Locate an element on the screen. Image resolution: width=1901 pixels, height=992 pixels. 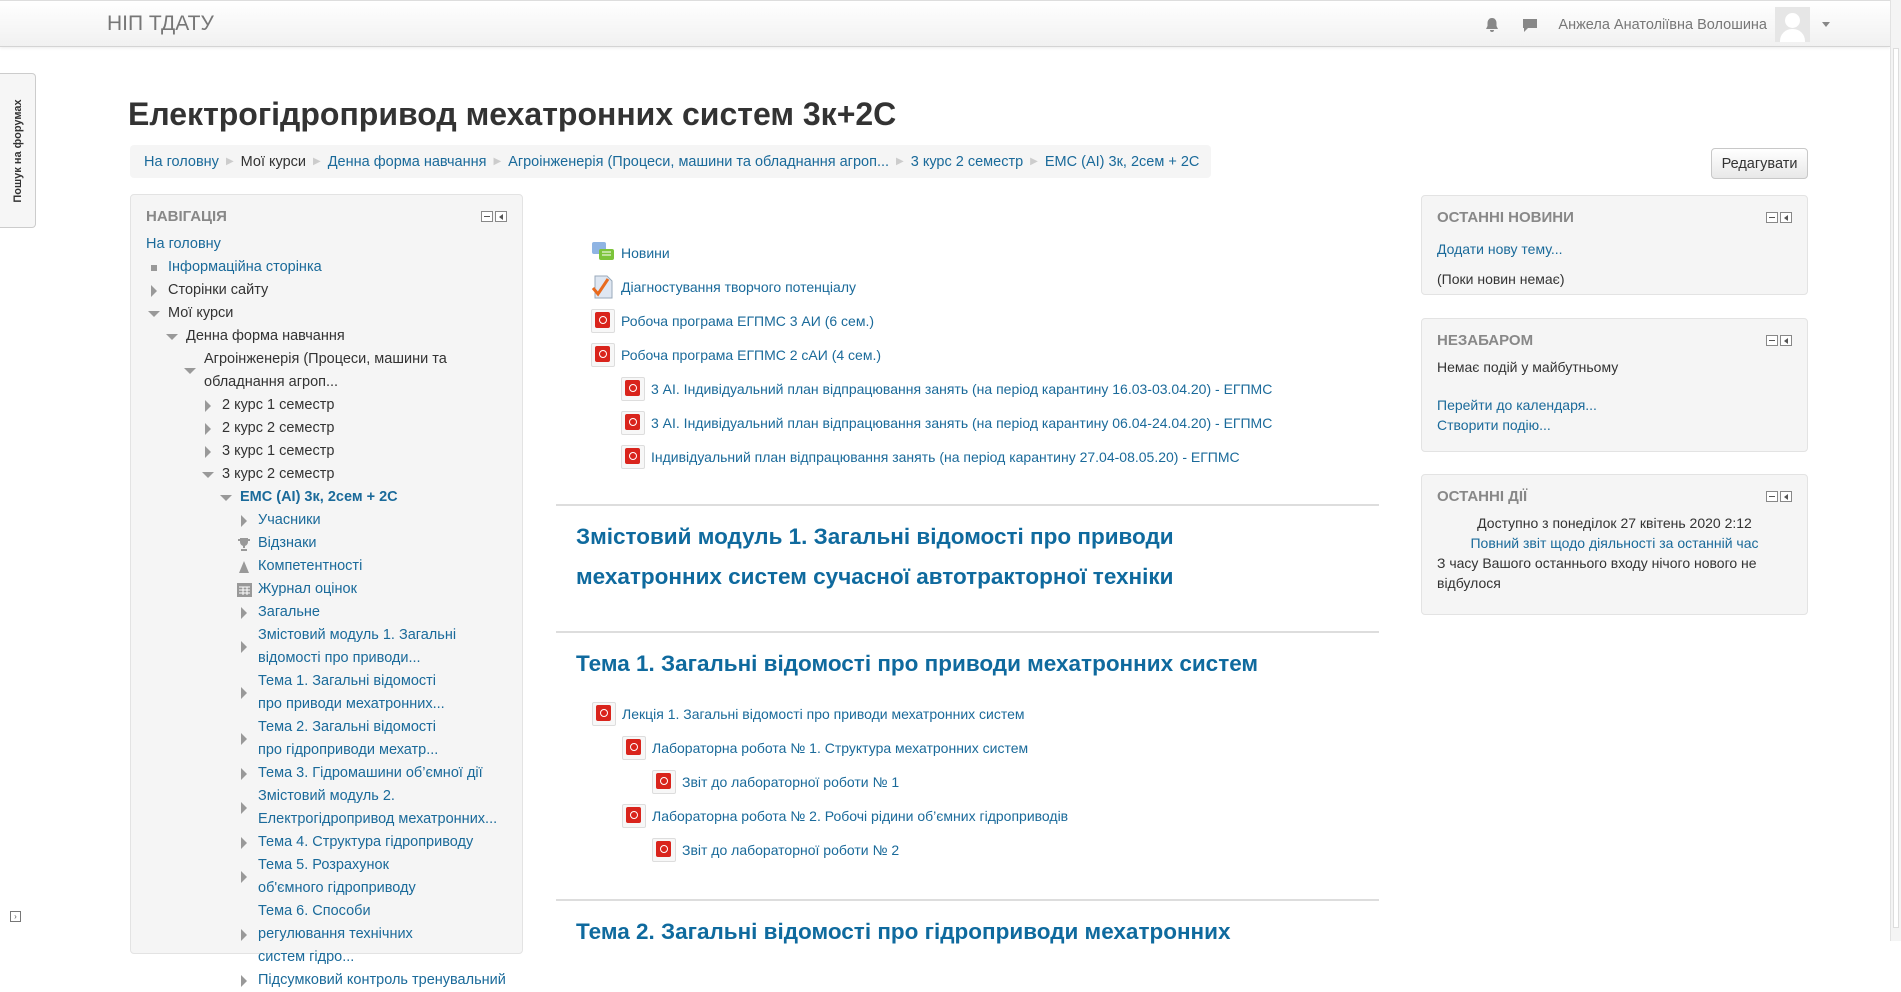
nav-item: 3 курс 1 семестр is located at coordinates (278, 451).